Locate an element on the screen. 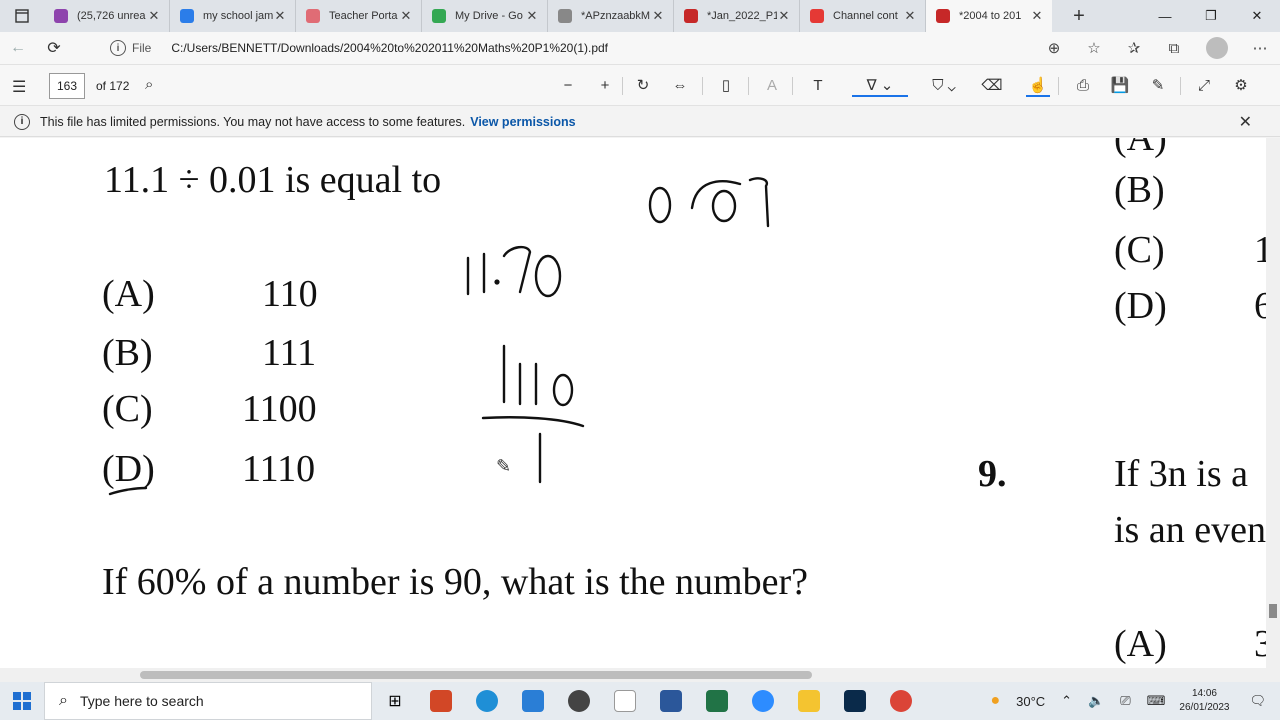  amazon-icon is located at coordinates (625, 701).